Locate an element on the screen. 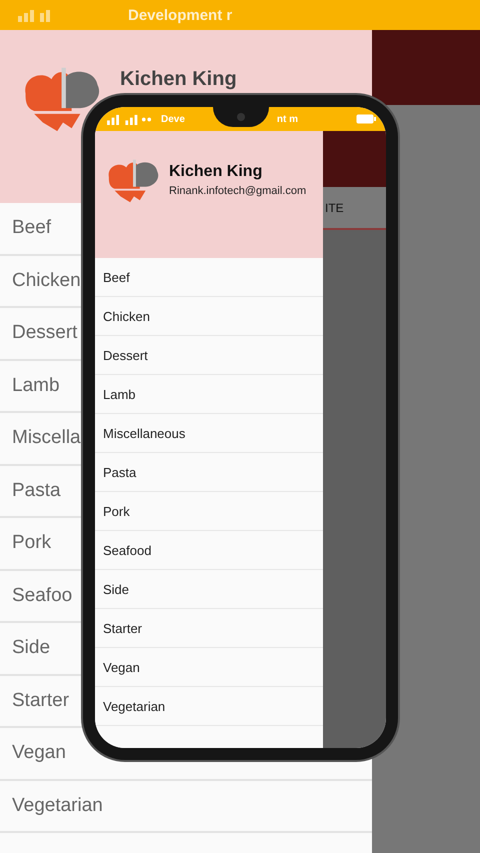 Image resolution: width=480 pixels, height=853 pixels. email-text: Rinank.infotech@gmail.com is located at coordinates (237, 191).